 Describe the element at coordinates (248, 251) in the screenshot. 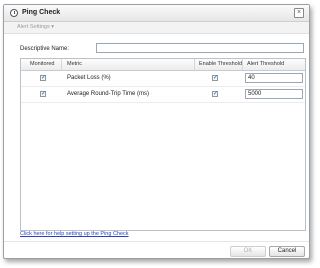

I see `ok-button: OK` at that location.